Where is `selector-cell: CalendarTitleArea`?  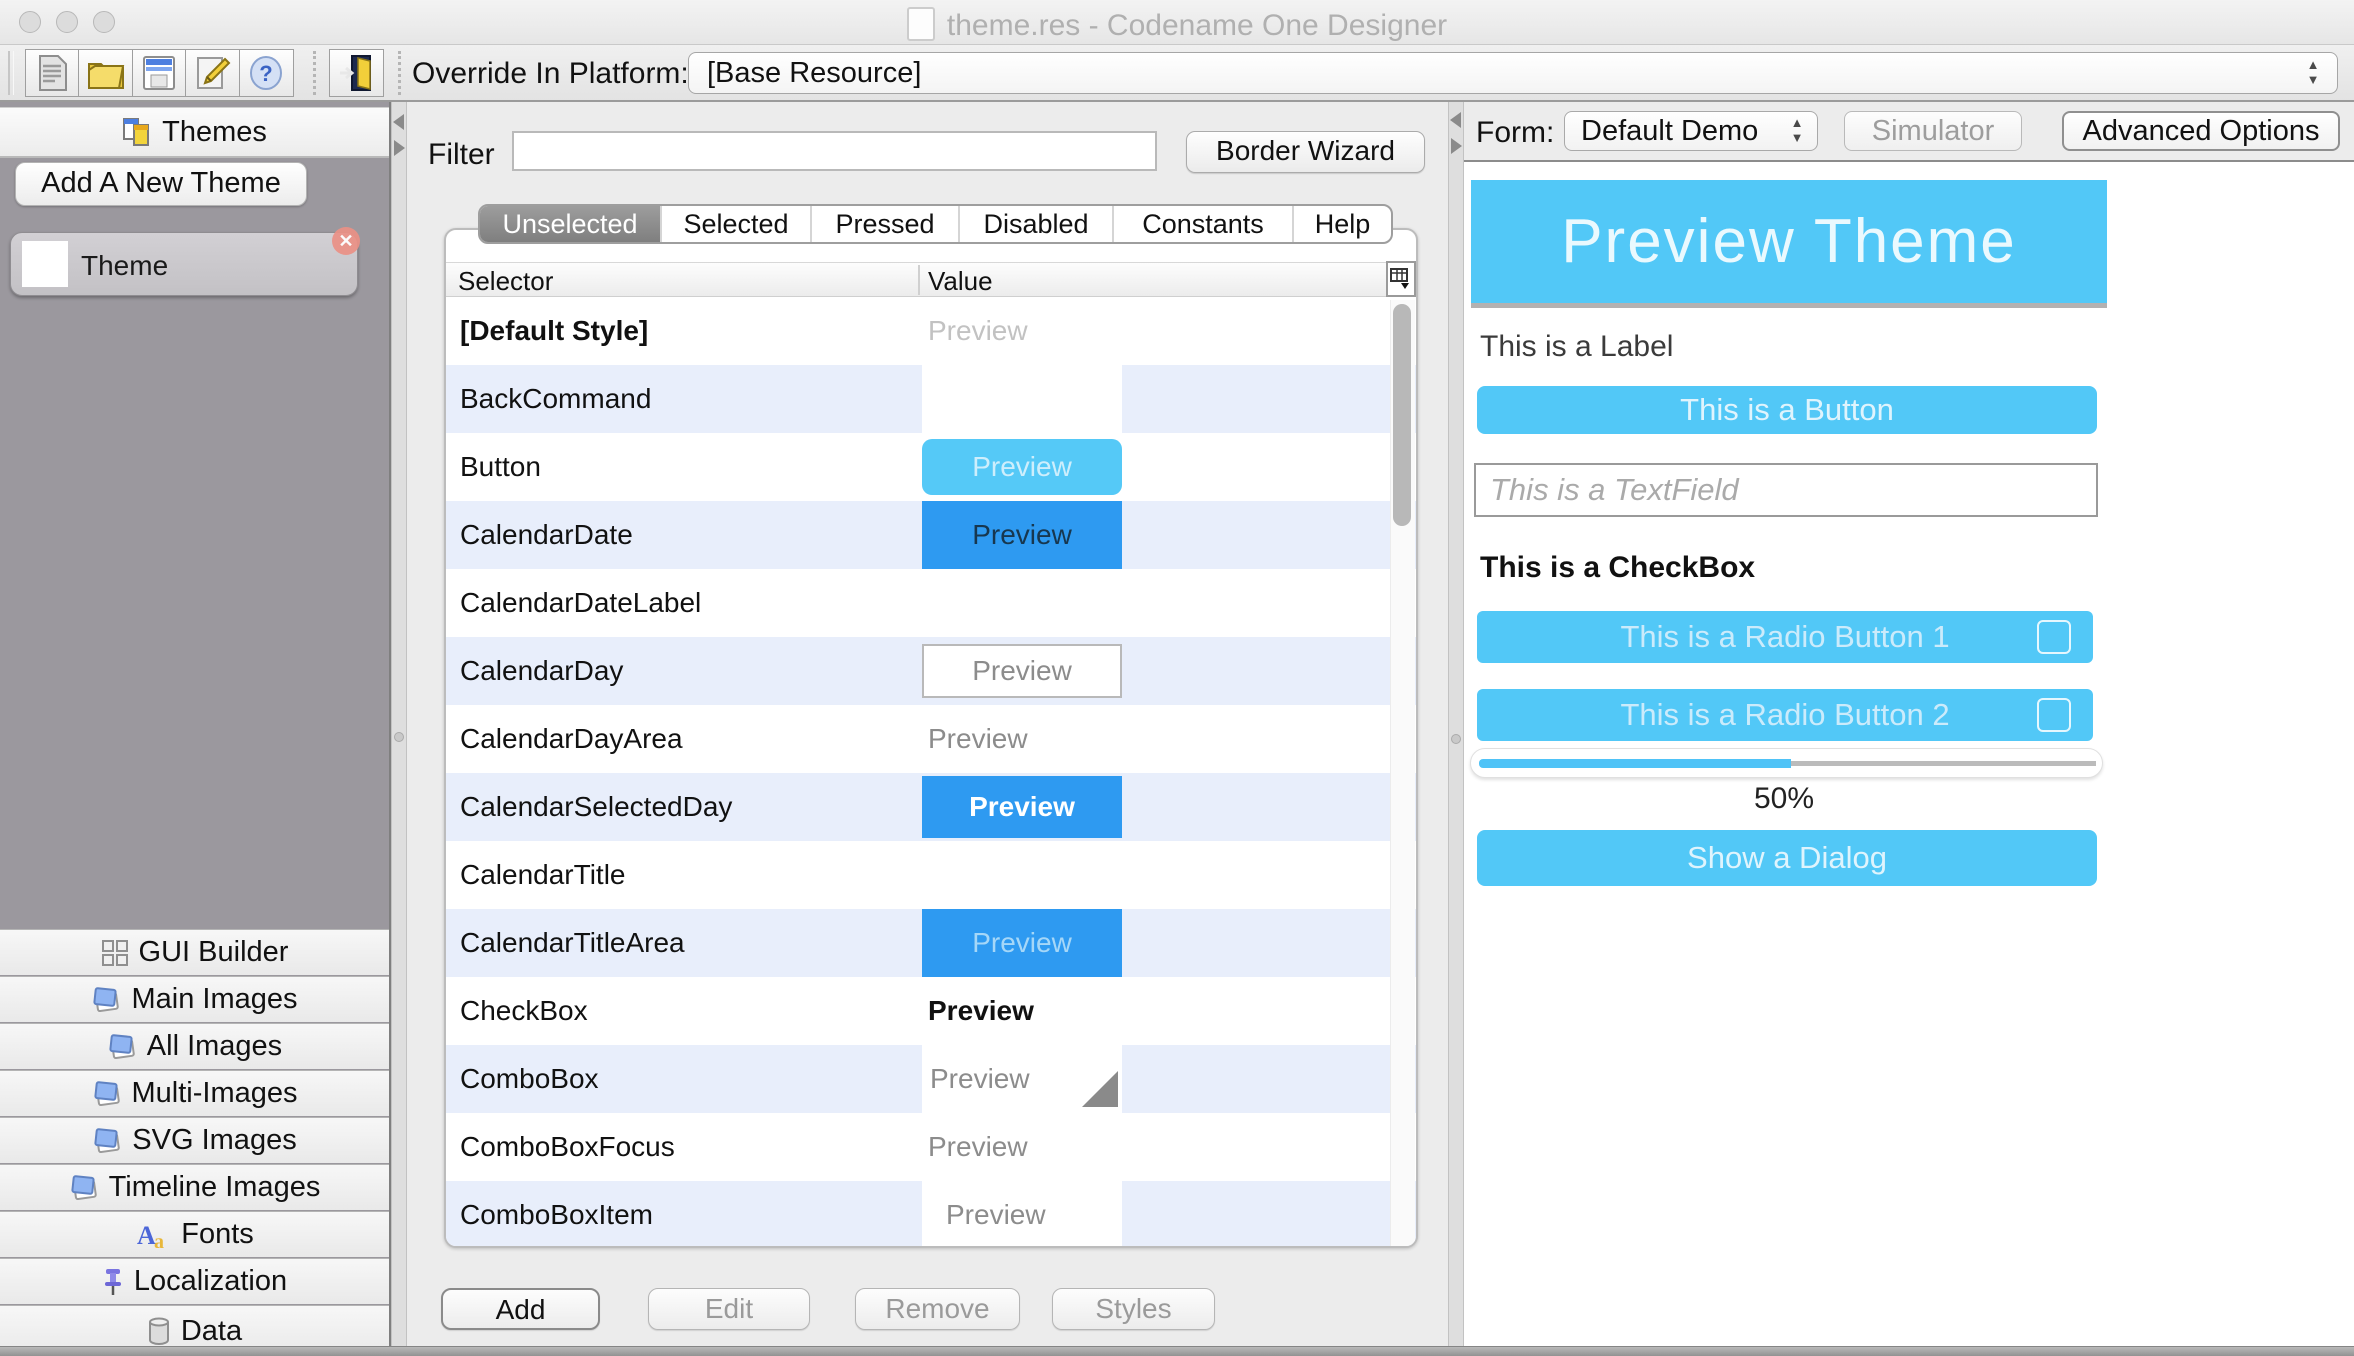 selector-cell: CalendarTitleArea is located at coordinates (572, 942).